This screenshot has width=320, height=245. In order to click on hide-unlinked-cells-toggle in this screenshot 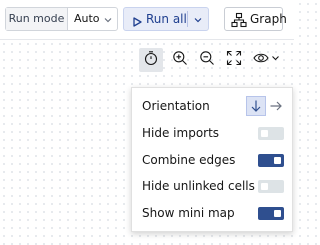, I will do `click(271, 186)`.